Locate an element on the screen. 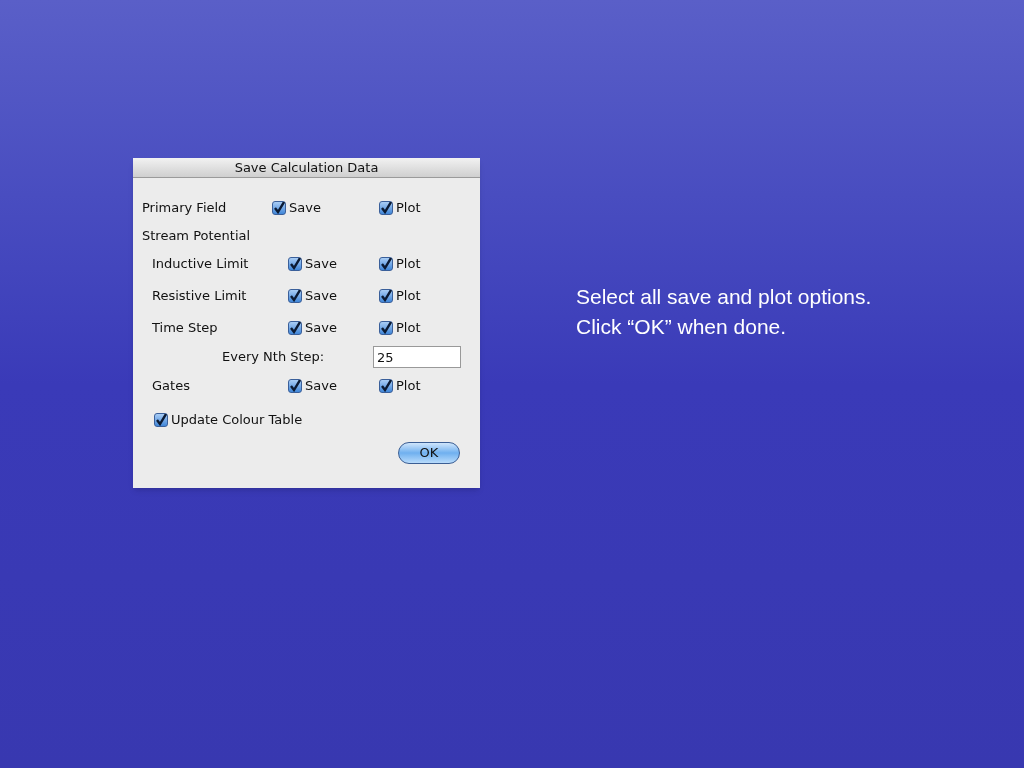 The height and width of the screenshot is (768, 1024). row-label: Time Step is located at coordinates (185, 328).